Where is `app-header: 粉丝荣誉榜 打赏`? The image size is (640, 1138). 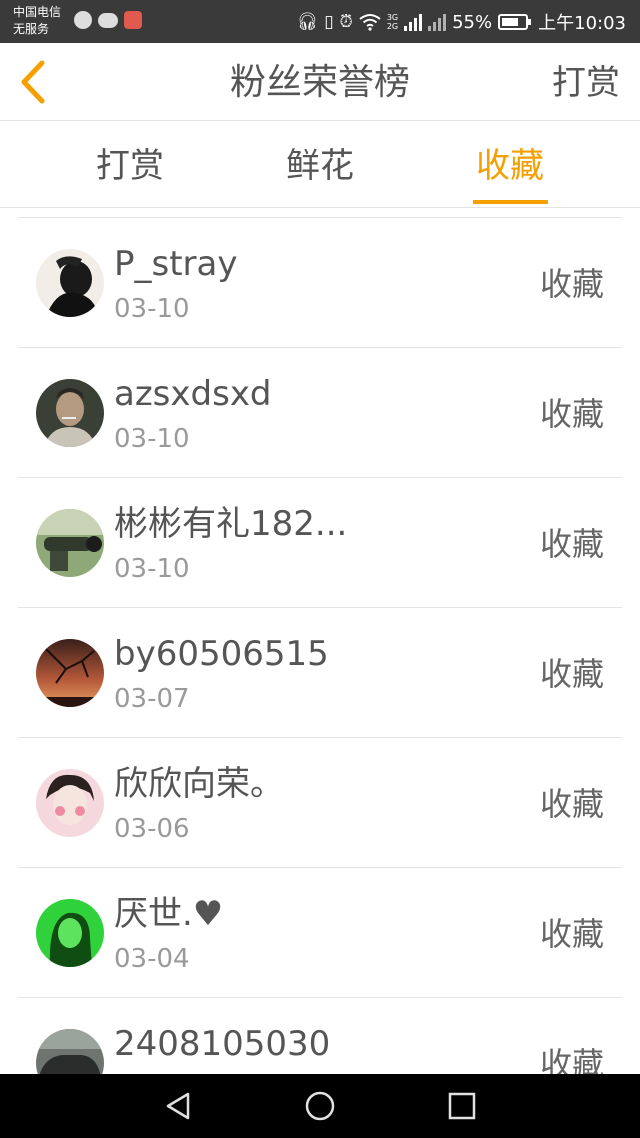 app-header: 粉丝荣誉榜 打赏 is located at coordinates (320, 82).